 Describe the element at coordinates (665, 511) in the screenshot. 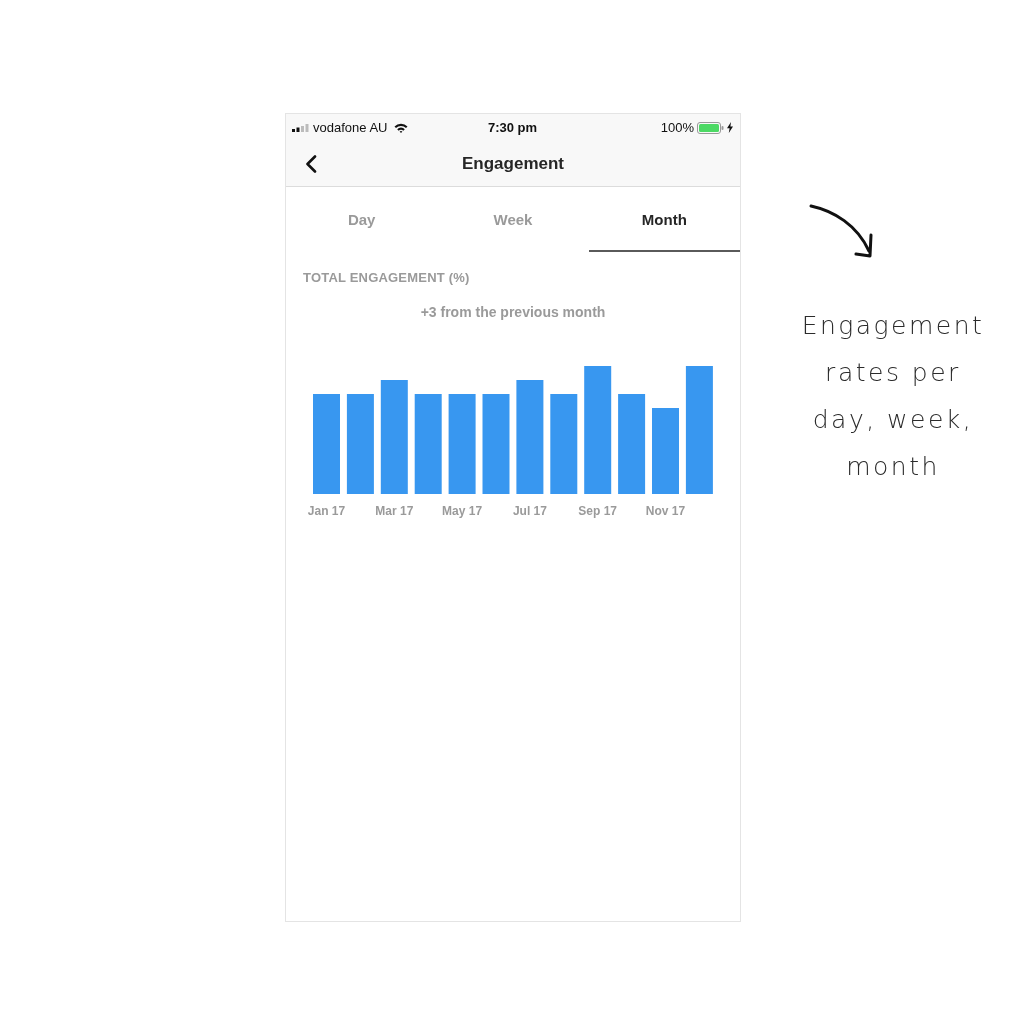

I see `x-axis-label: Nov 17` at that location.